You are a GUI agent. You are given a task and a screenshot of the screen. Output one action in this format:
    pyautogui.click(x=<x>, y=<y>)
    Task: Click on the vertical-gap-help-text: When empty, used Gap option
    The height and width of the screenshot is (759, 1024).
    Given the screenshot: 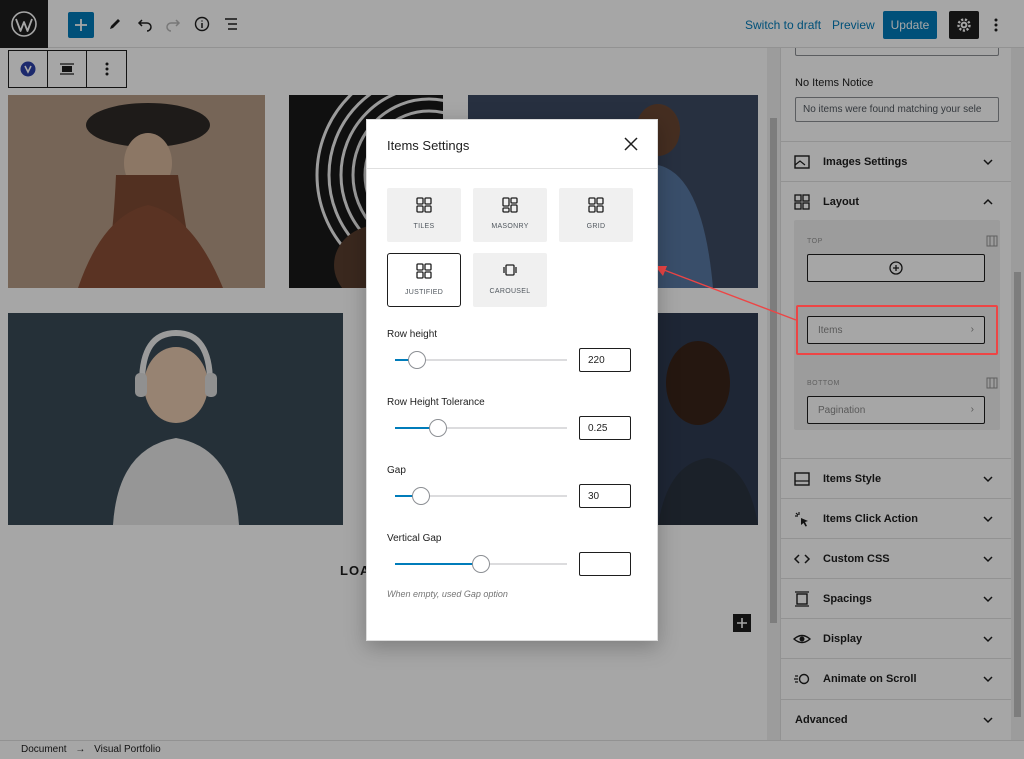 What is the action you would take?
    pyautogui.click(x=447, y=594)
    